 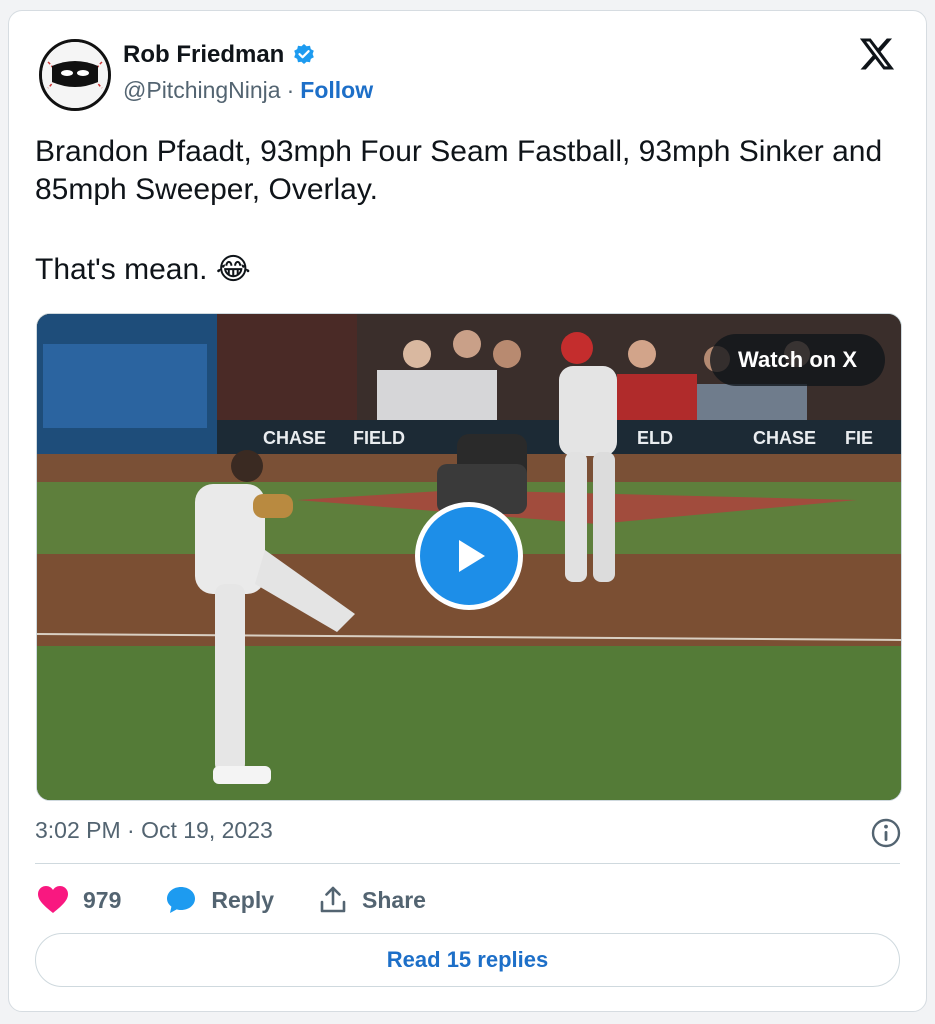 I want to click on signage-chase-2: CHASE, so click(x=784, y=438).